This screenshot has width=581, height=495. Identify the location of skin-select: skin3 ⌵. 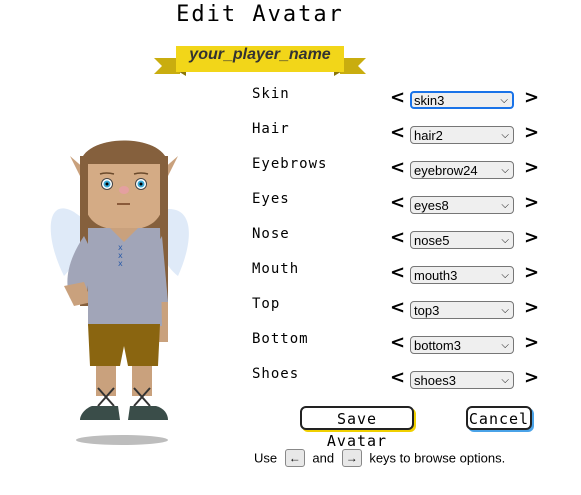
(462, 100).